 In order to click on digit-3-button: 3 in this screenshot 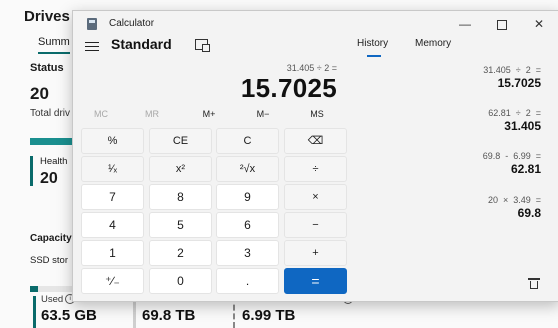, I will do `click(247, 253)`.